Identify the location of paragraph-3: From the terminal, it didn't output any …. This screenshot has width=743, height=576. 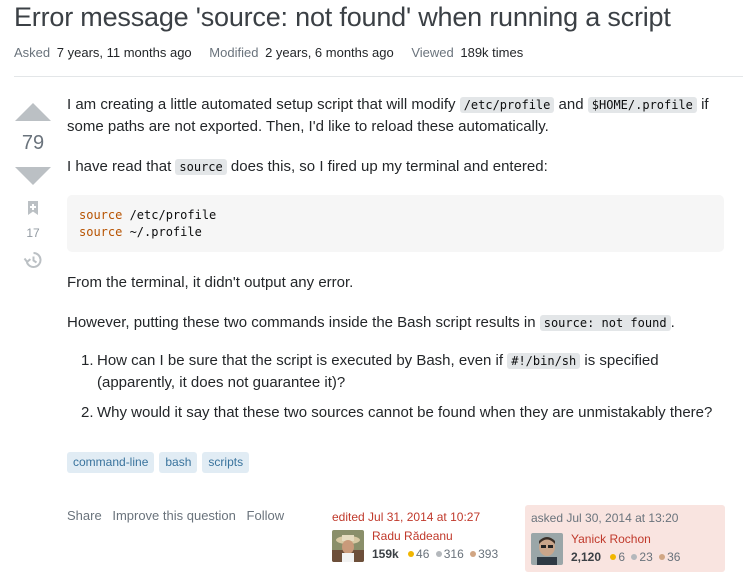
(210, 282).